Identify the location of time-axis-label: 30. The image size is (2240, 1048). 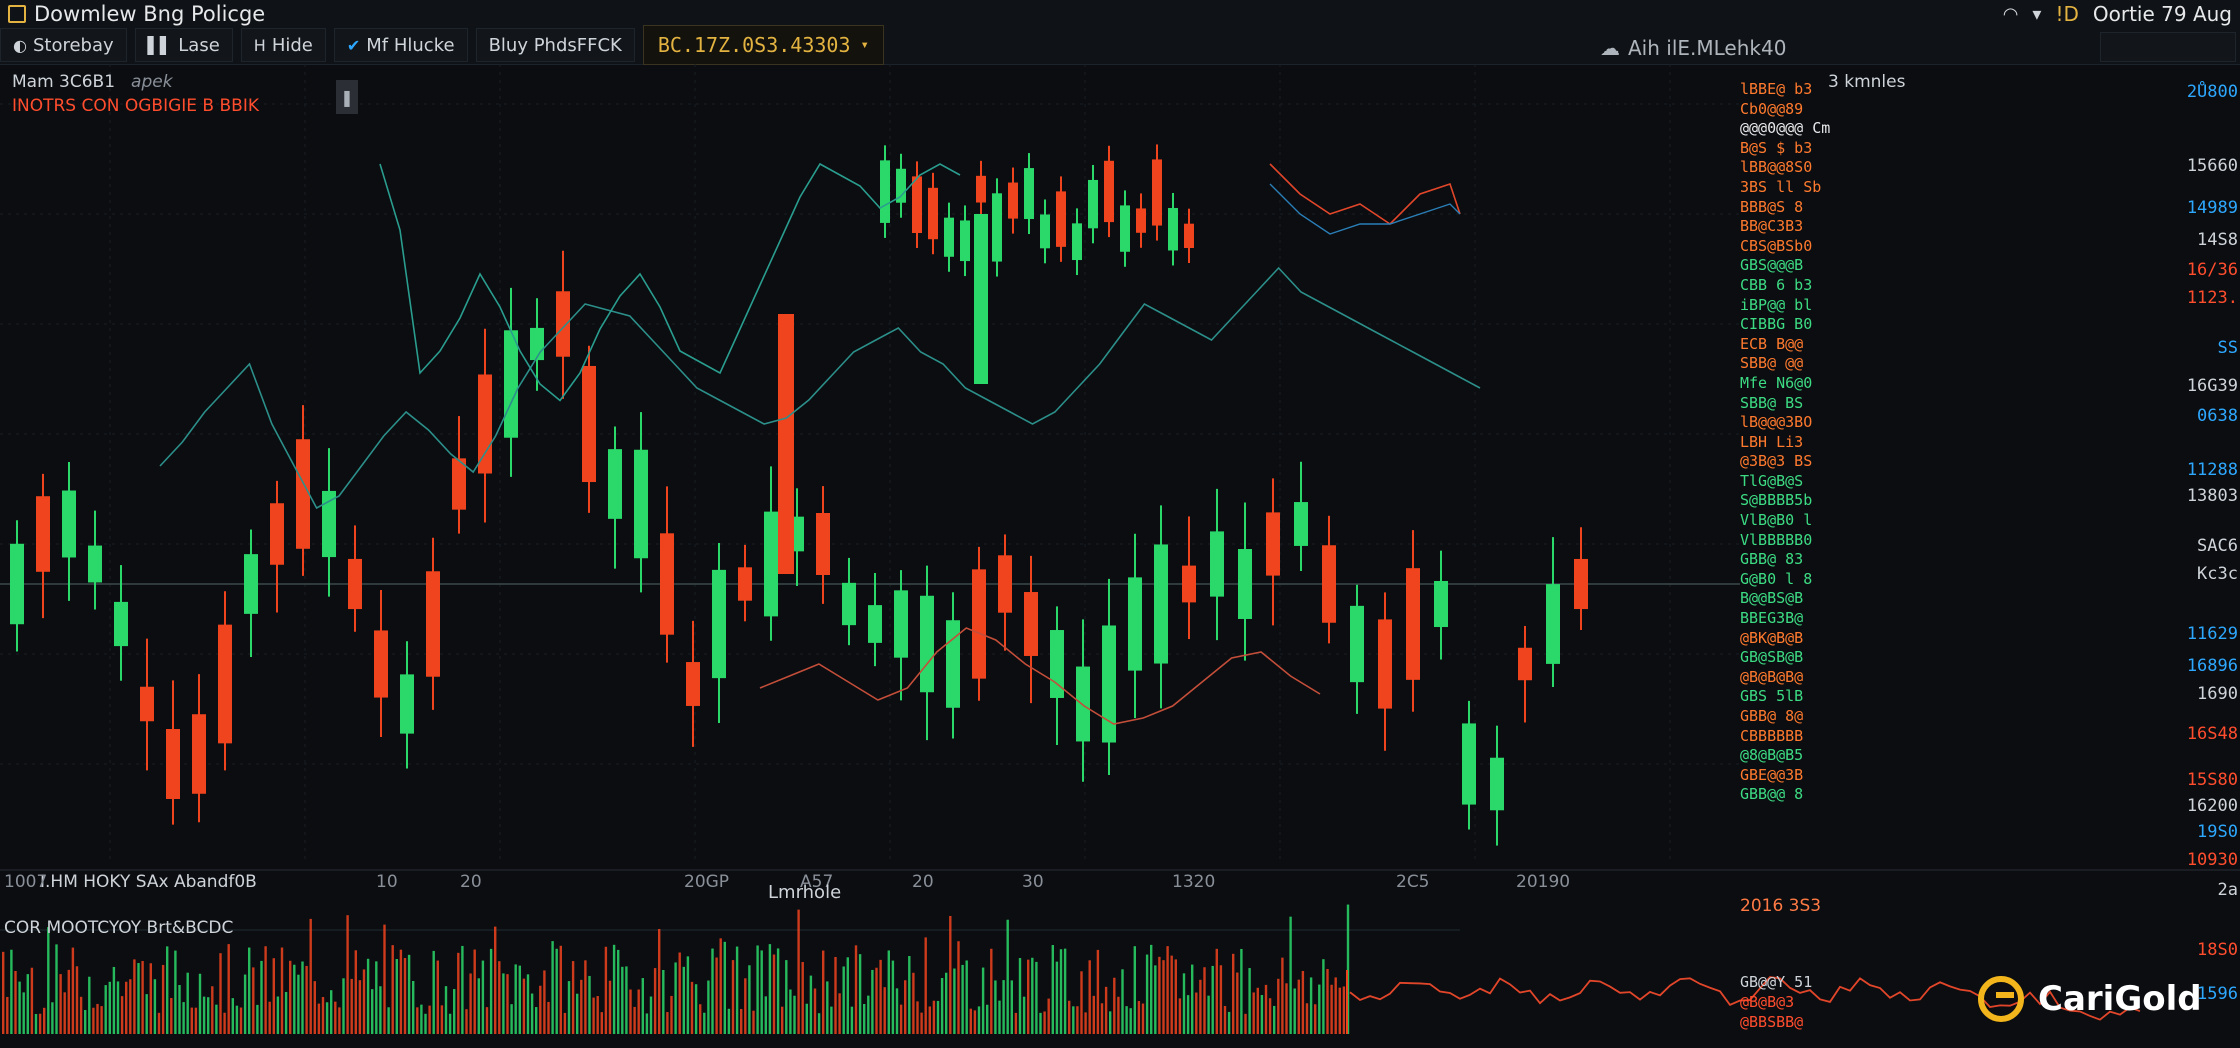
(1033, 882).